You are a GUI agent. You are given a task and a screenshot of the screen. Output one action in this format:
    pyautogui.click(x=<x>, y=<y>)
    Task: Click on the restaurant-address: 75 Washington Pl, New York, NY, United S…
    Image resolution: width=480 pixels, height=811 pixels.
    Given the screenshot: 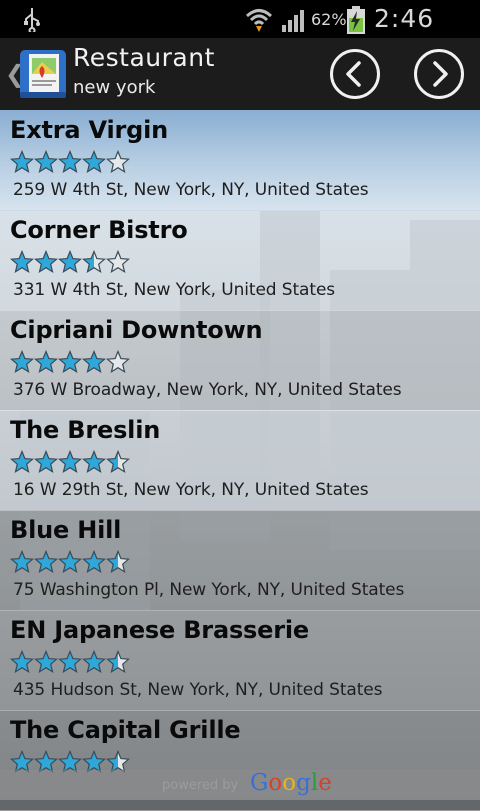 What is the action you would take?
    pyautogui.click(x=209, y=590)
    